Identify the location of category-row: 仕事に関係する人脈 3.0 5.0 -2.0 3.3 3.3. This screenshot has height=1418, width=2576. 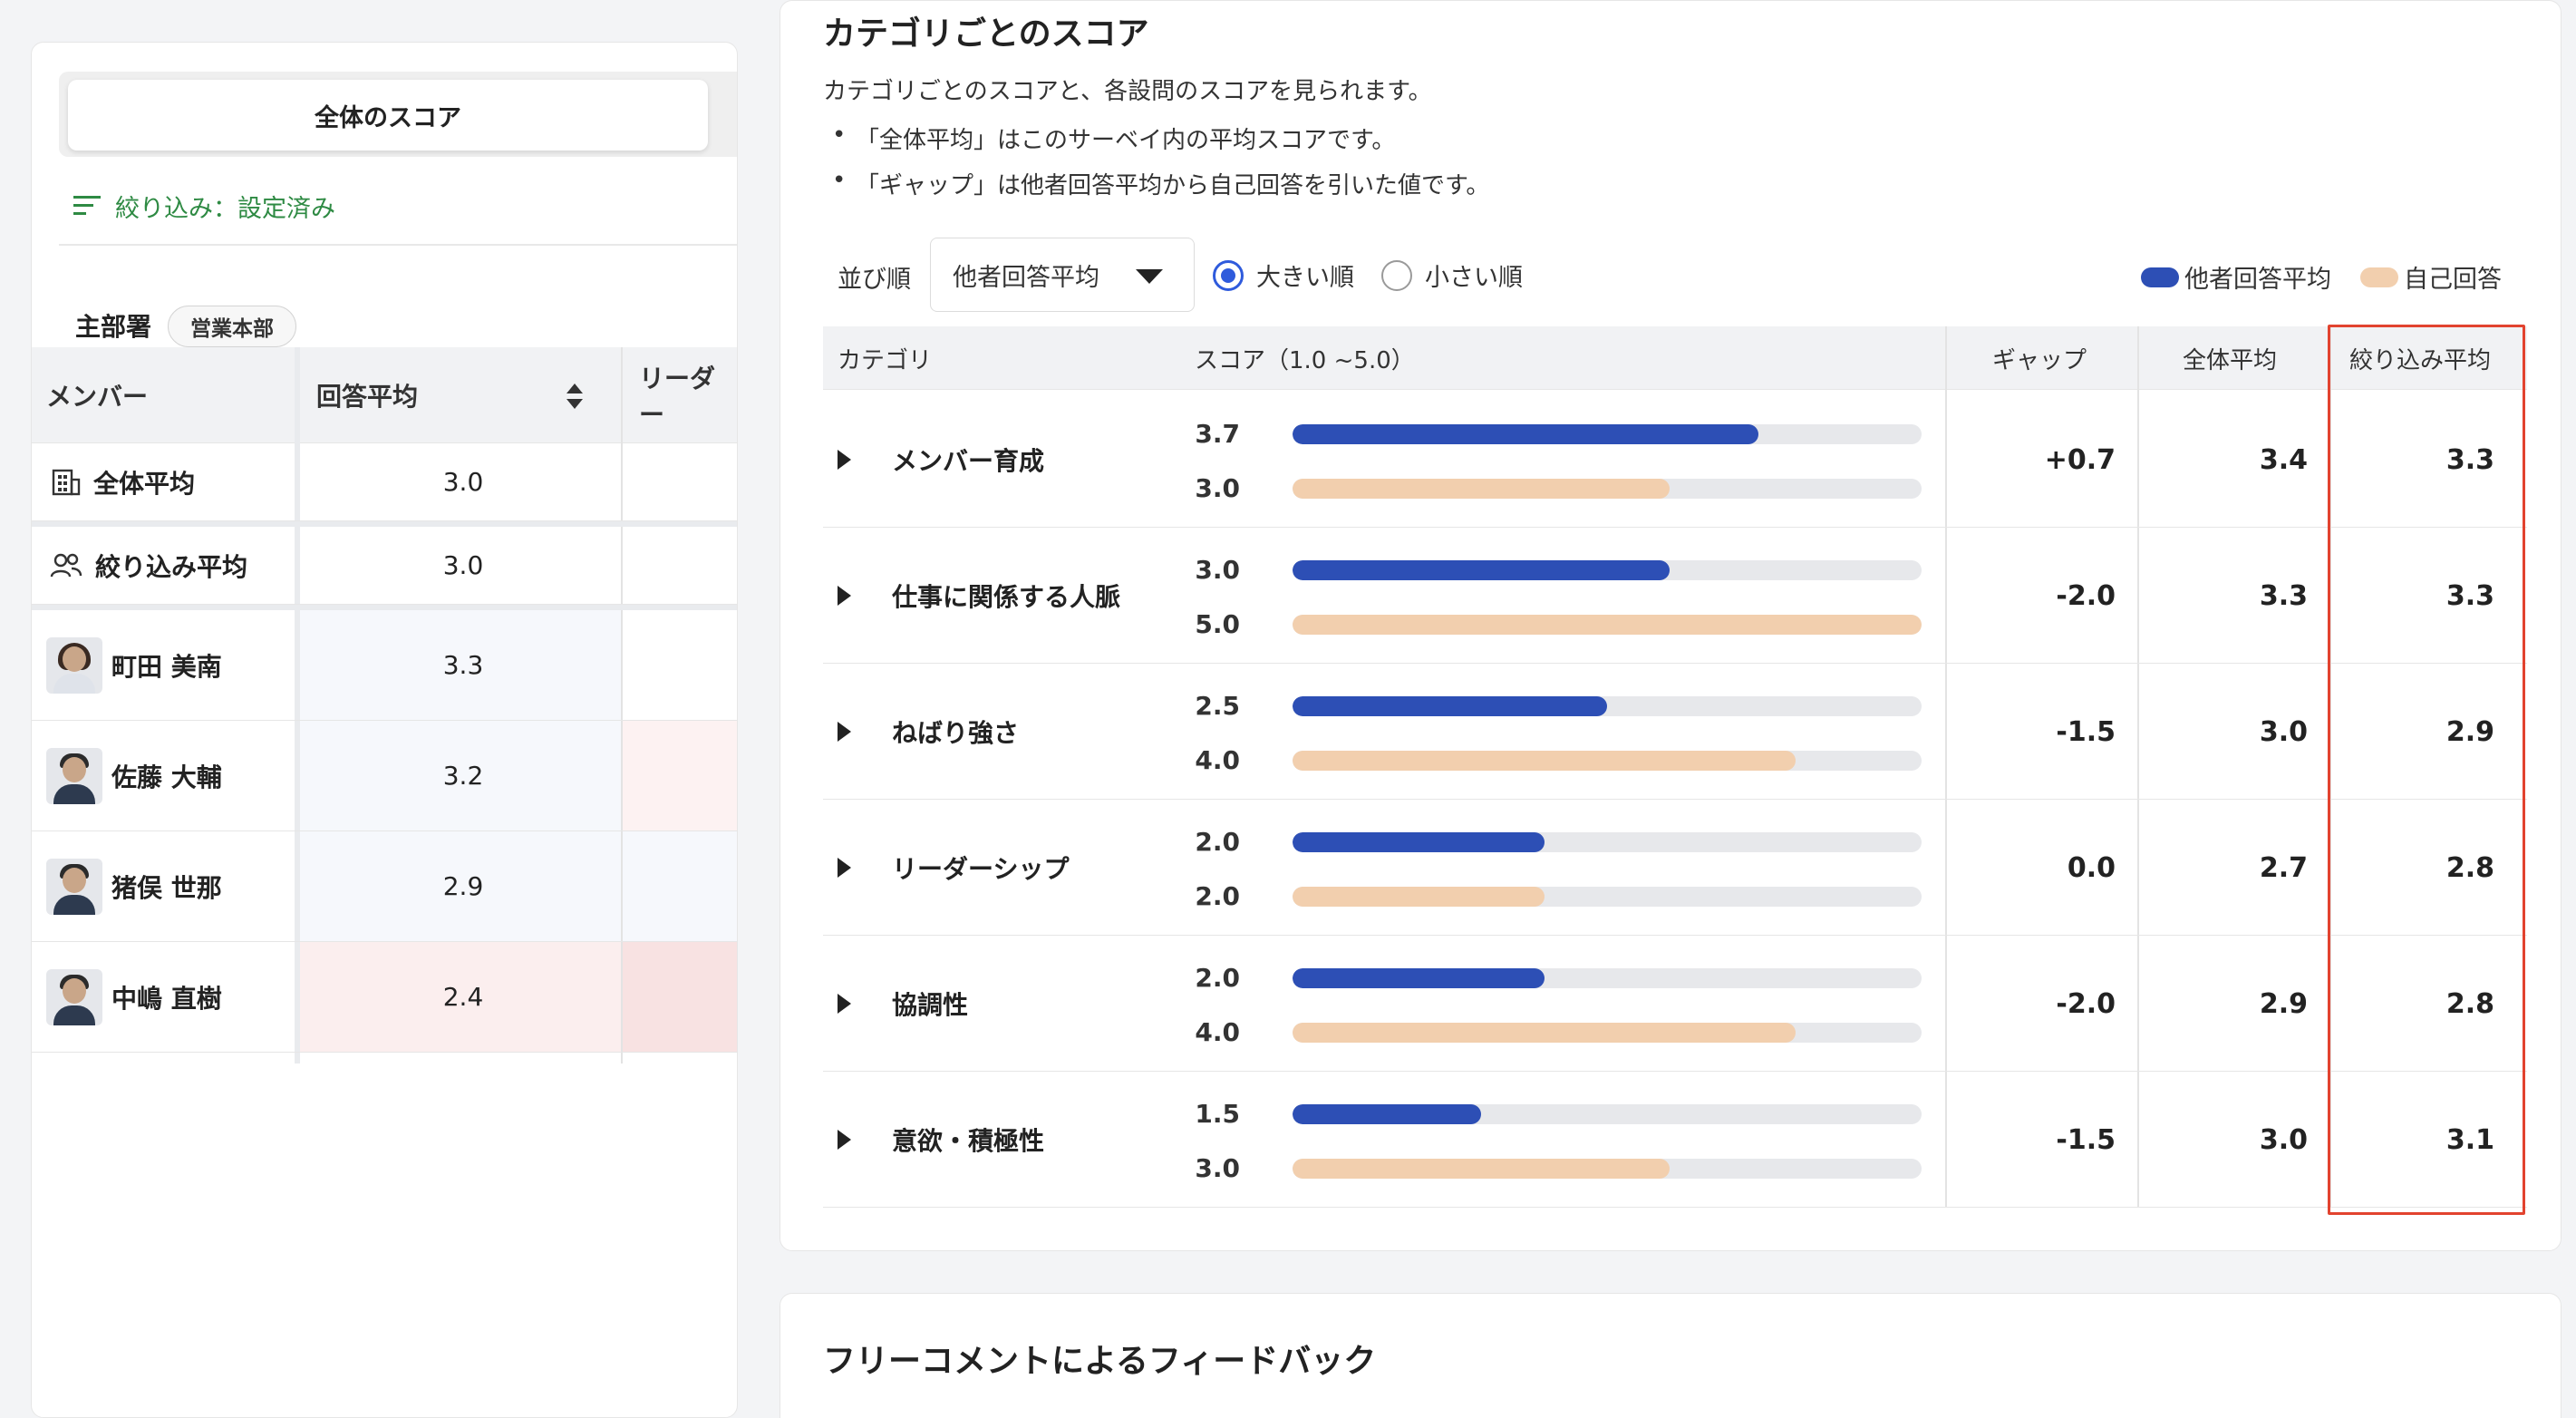
(1675, 596).